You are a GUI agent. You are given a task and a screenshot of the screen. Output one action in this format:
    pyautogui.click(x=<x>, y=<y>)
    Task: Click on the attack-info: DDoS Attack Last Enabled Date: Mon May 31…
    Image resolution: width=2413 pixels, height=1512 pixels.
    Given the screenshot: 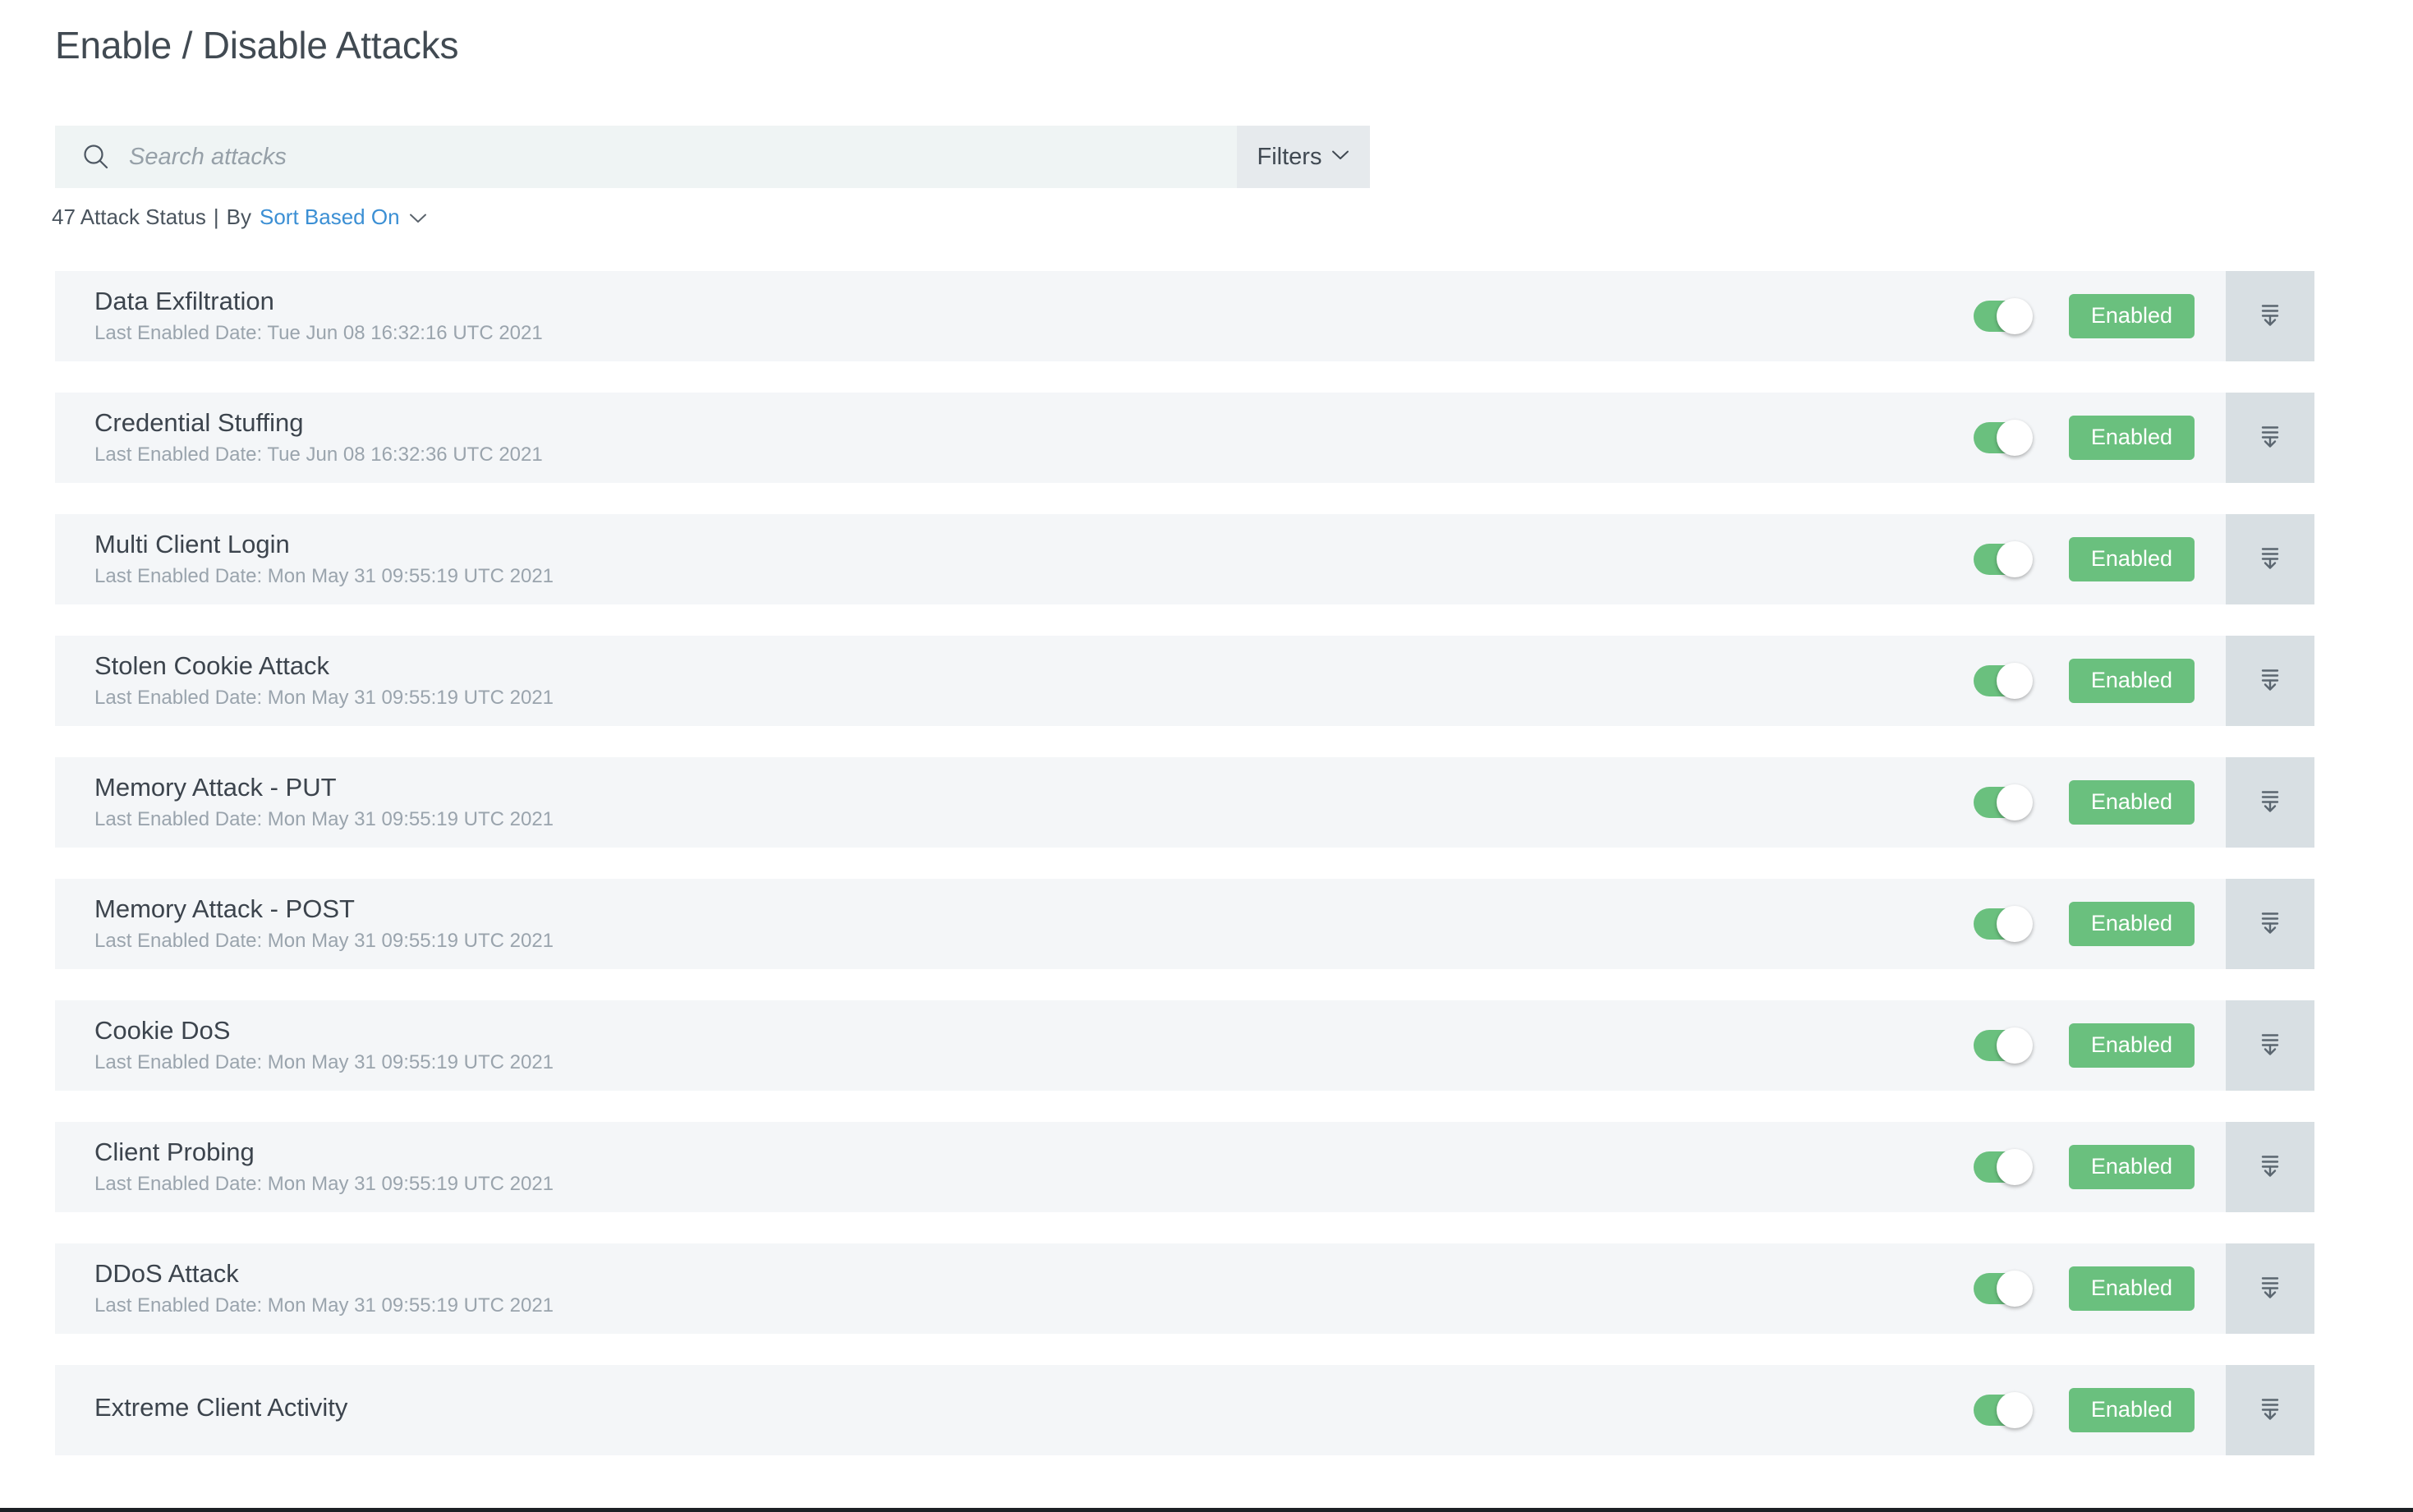 What is the action you would take?
    pyautogui.click(x=1014, y=1289)
    